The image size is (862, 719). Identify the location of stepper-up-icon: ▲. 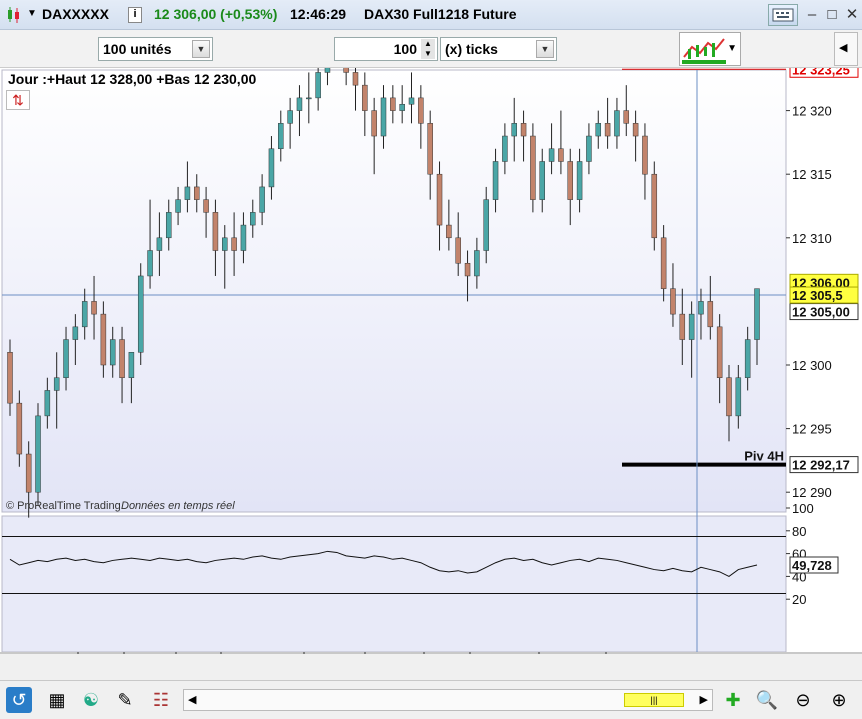
(428, 44).